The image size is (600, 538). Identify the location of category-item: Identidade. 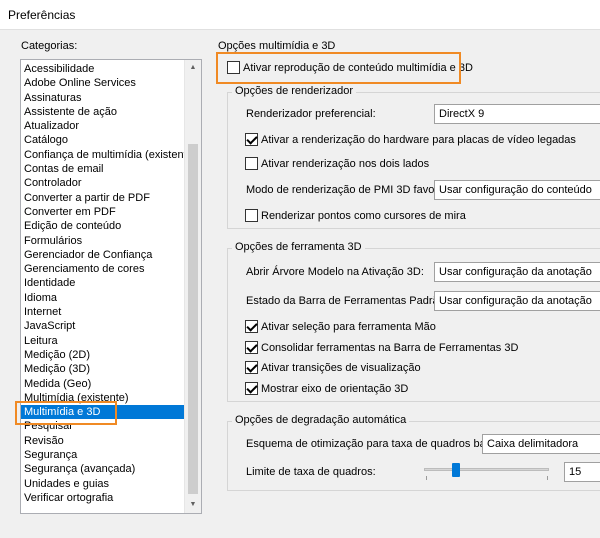
(103, 283).